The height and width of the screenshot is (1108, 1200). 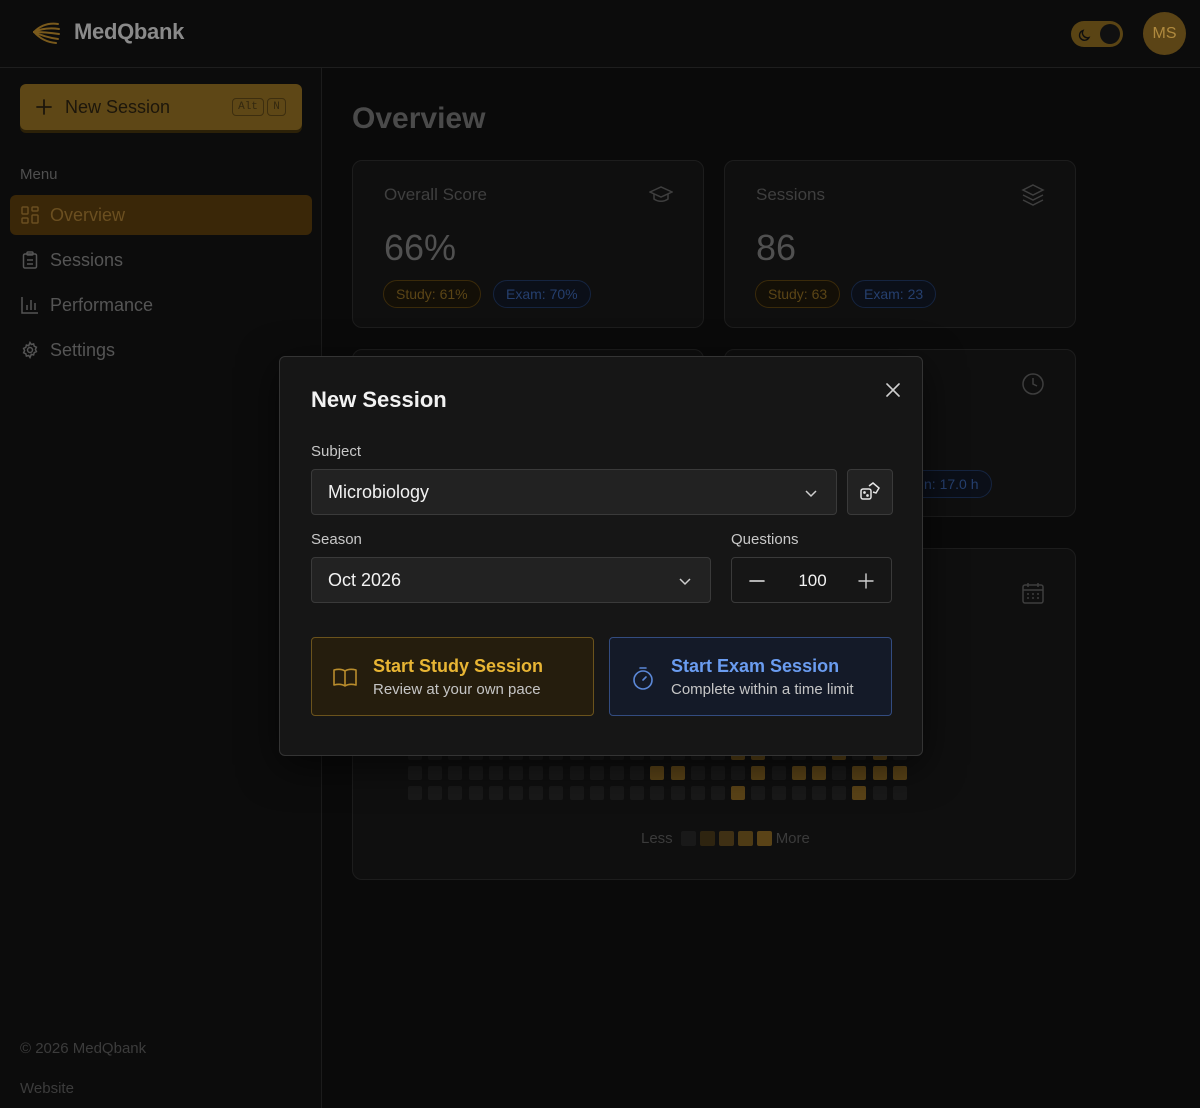 I want to click on questions-value: 100, so click(x=812, y=581).